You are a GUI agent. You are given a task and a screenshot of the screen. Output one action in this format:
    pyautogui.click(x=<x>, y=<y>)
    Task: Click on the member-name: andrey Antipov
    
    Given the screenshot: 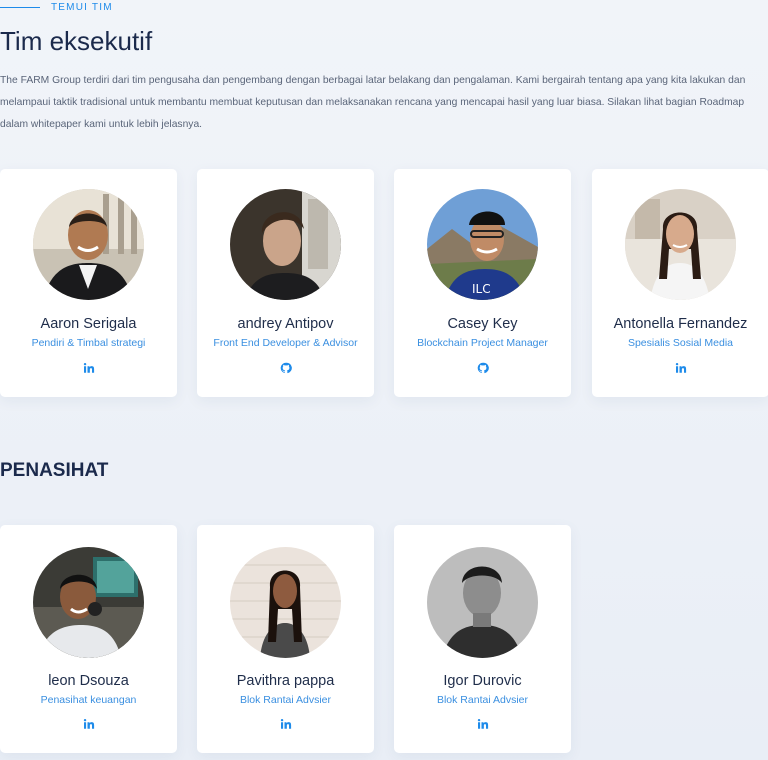 What is the action you would take?
    pyautogui.click(x=285, y=324)
    